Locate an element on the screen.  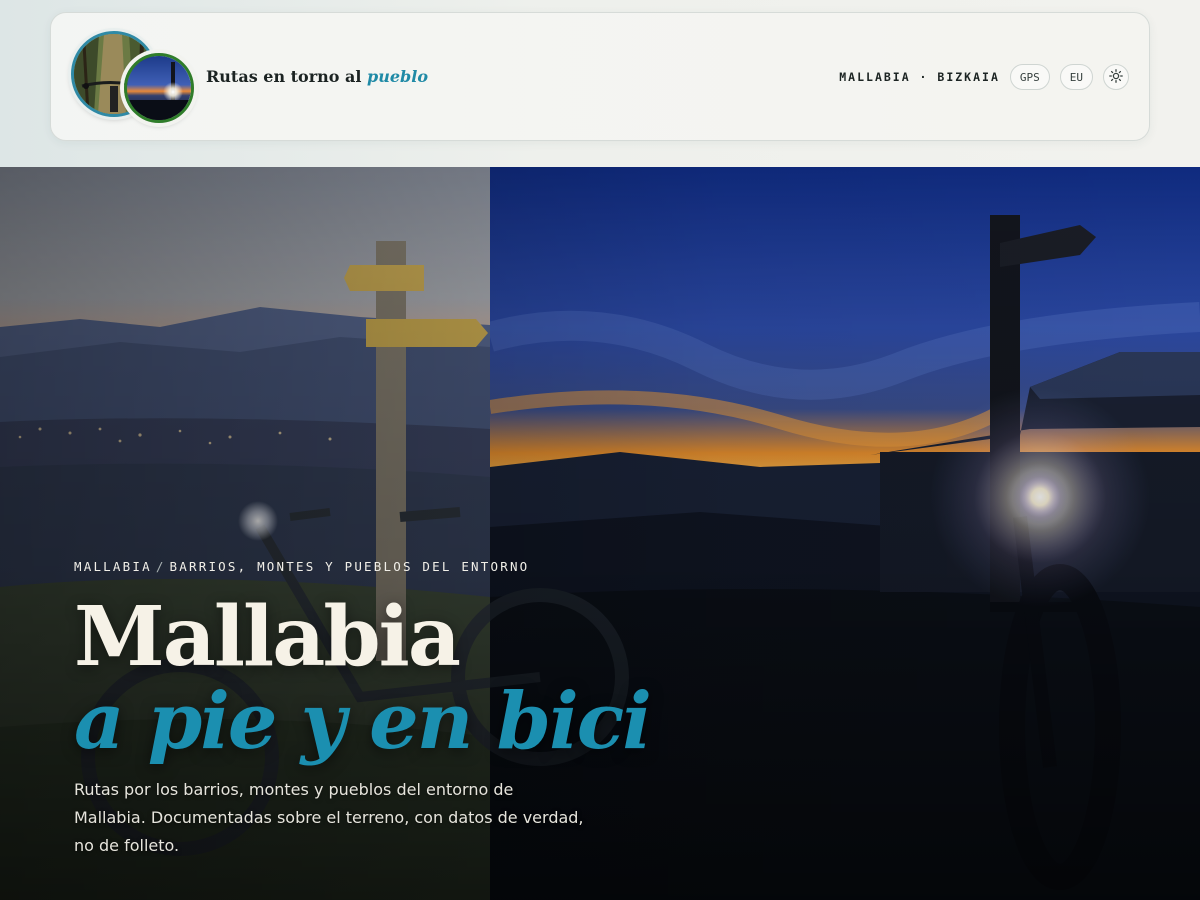
theme-toggle-button is located at coordinates (1116, 77).